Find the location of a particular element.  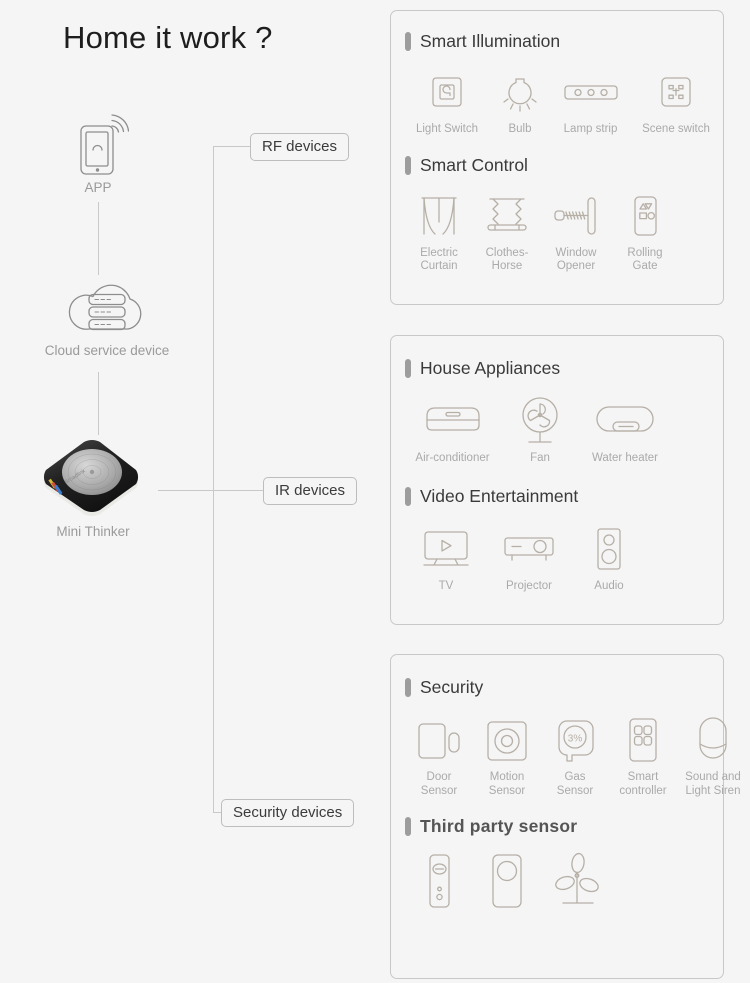

item-rolling-gate: Rolling Gate is located at coordinates (645, 231).